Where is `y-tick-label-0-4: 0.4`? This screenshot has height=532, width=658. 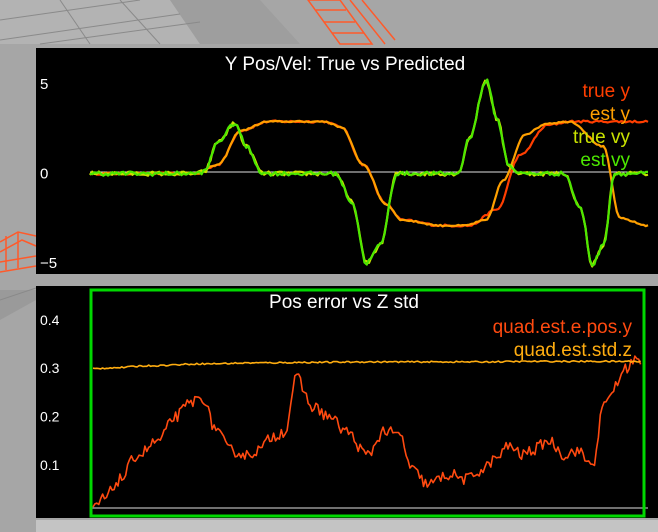 y-tick-label-0-4: 0.4 is located at coordinates (50, 320).